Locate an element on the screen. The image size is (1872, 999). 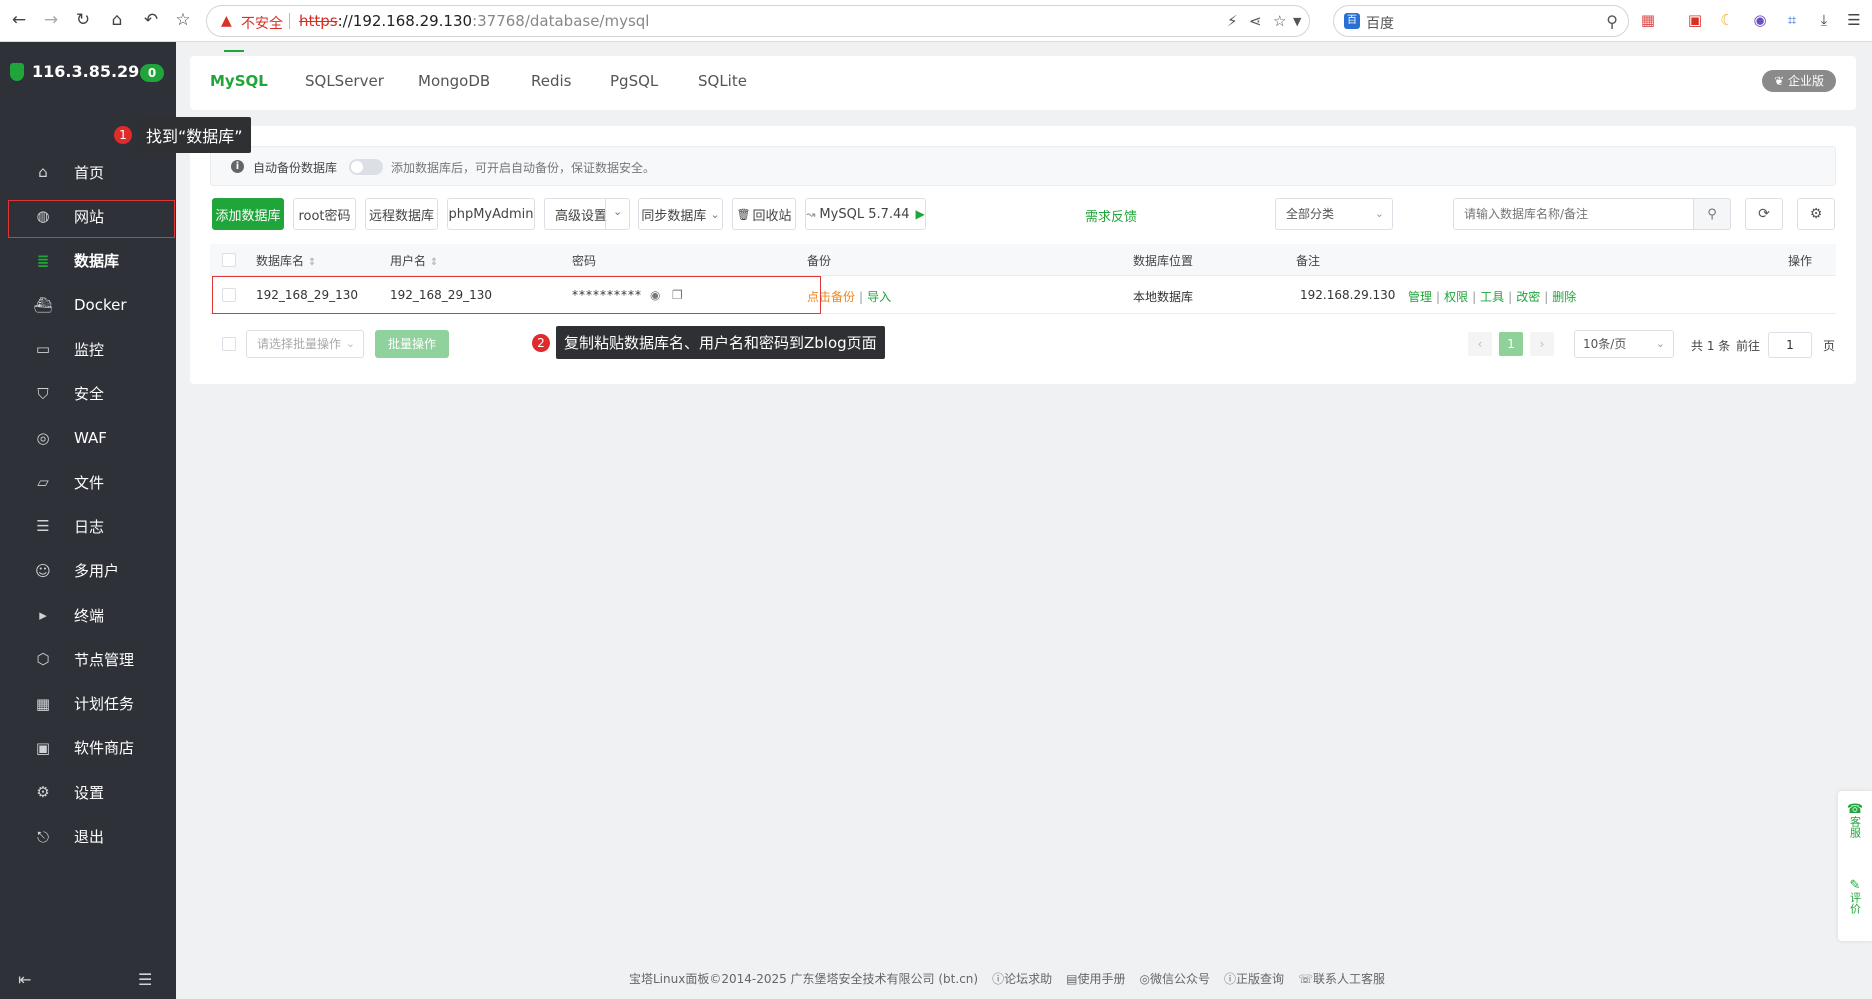
sidebar-item-1: ◍ 网站 is located at coordinates (88, 216).